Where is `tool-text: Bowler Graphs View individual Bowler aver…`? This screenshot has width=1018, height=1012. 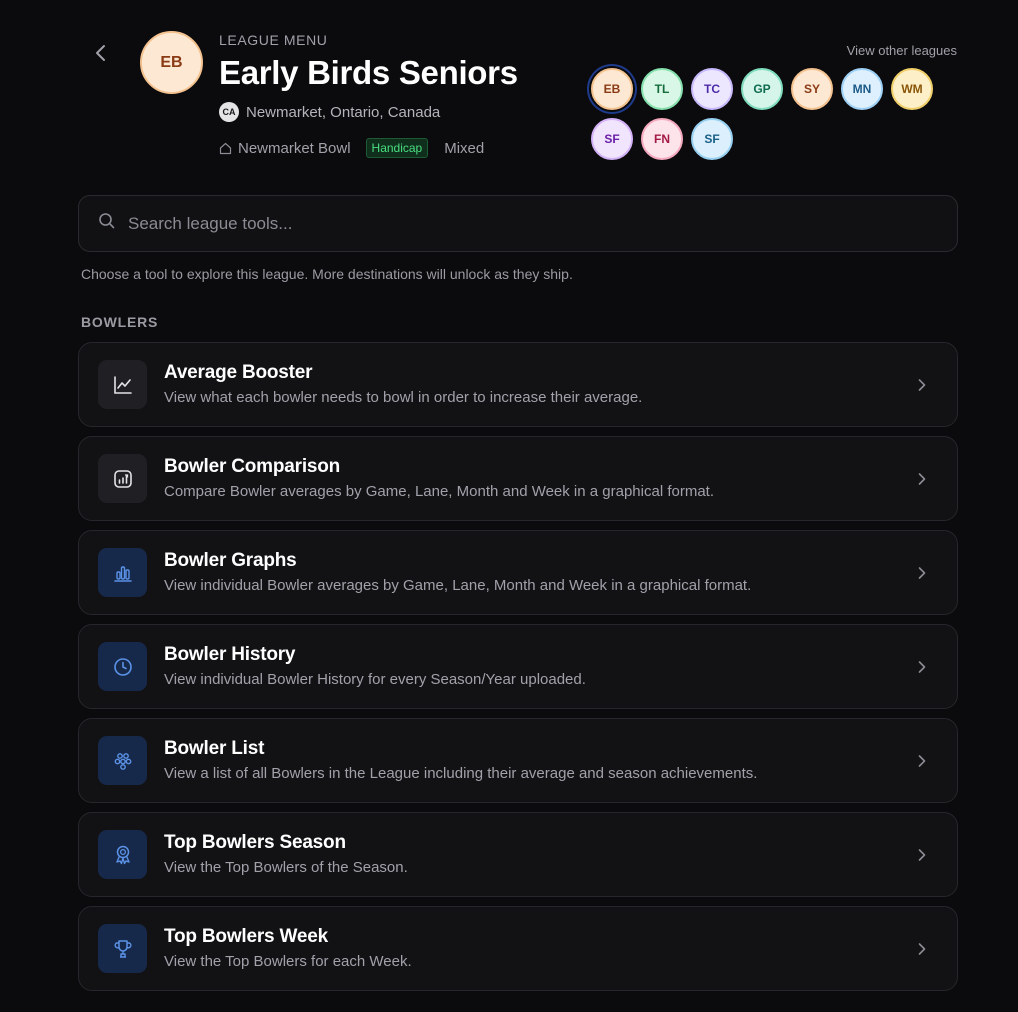
tool-text: Bowler Graphs View individual Bowler aver… is located at coordinates (457, 572).